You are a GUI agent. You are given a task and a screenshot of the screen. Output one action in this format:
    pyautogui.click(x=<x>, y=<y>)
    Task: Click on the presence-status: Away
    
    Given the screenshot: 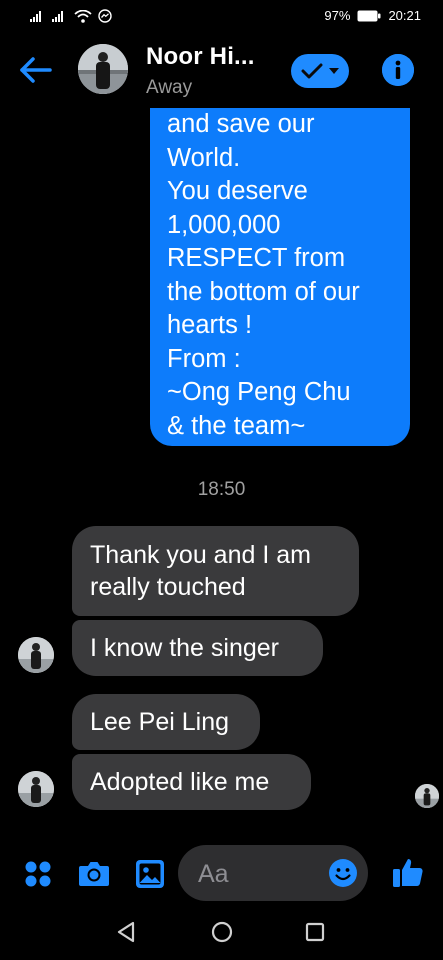 What is the action you would take?
    pyautogui.click(x=169, y=87)
    